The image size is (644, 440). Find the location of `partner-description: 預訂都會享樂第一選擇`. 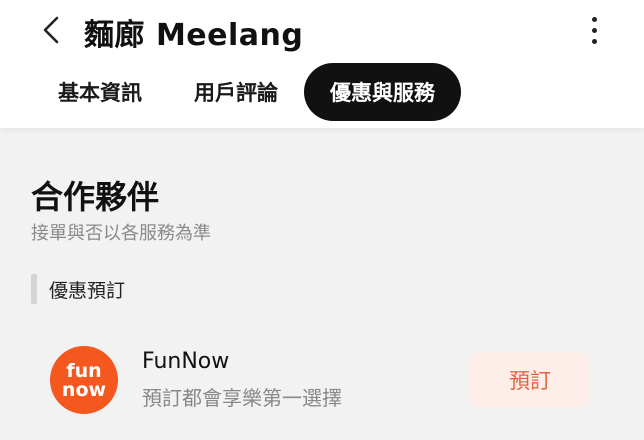

partner-description: 預訂都會享樂第一選擇 is located at coordinates (242, 398).